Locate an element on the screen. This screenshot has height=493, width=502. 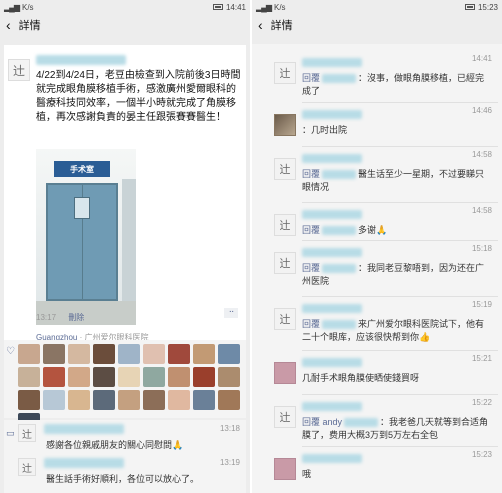
post-meta: 13:17 刪除 ·· is located at coordinates (141, 315).